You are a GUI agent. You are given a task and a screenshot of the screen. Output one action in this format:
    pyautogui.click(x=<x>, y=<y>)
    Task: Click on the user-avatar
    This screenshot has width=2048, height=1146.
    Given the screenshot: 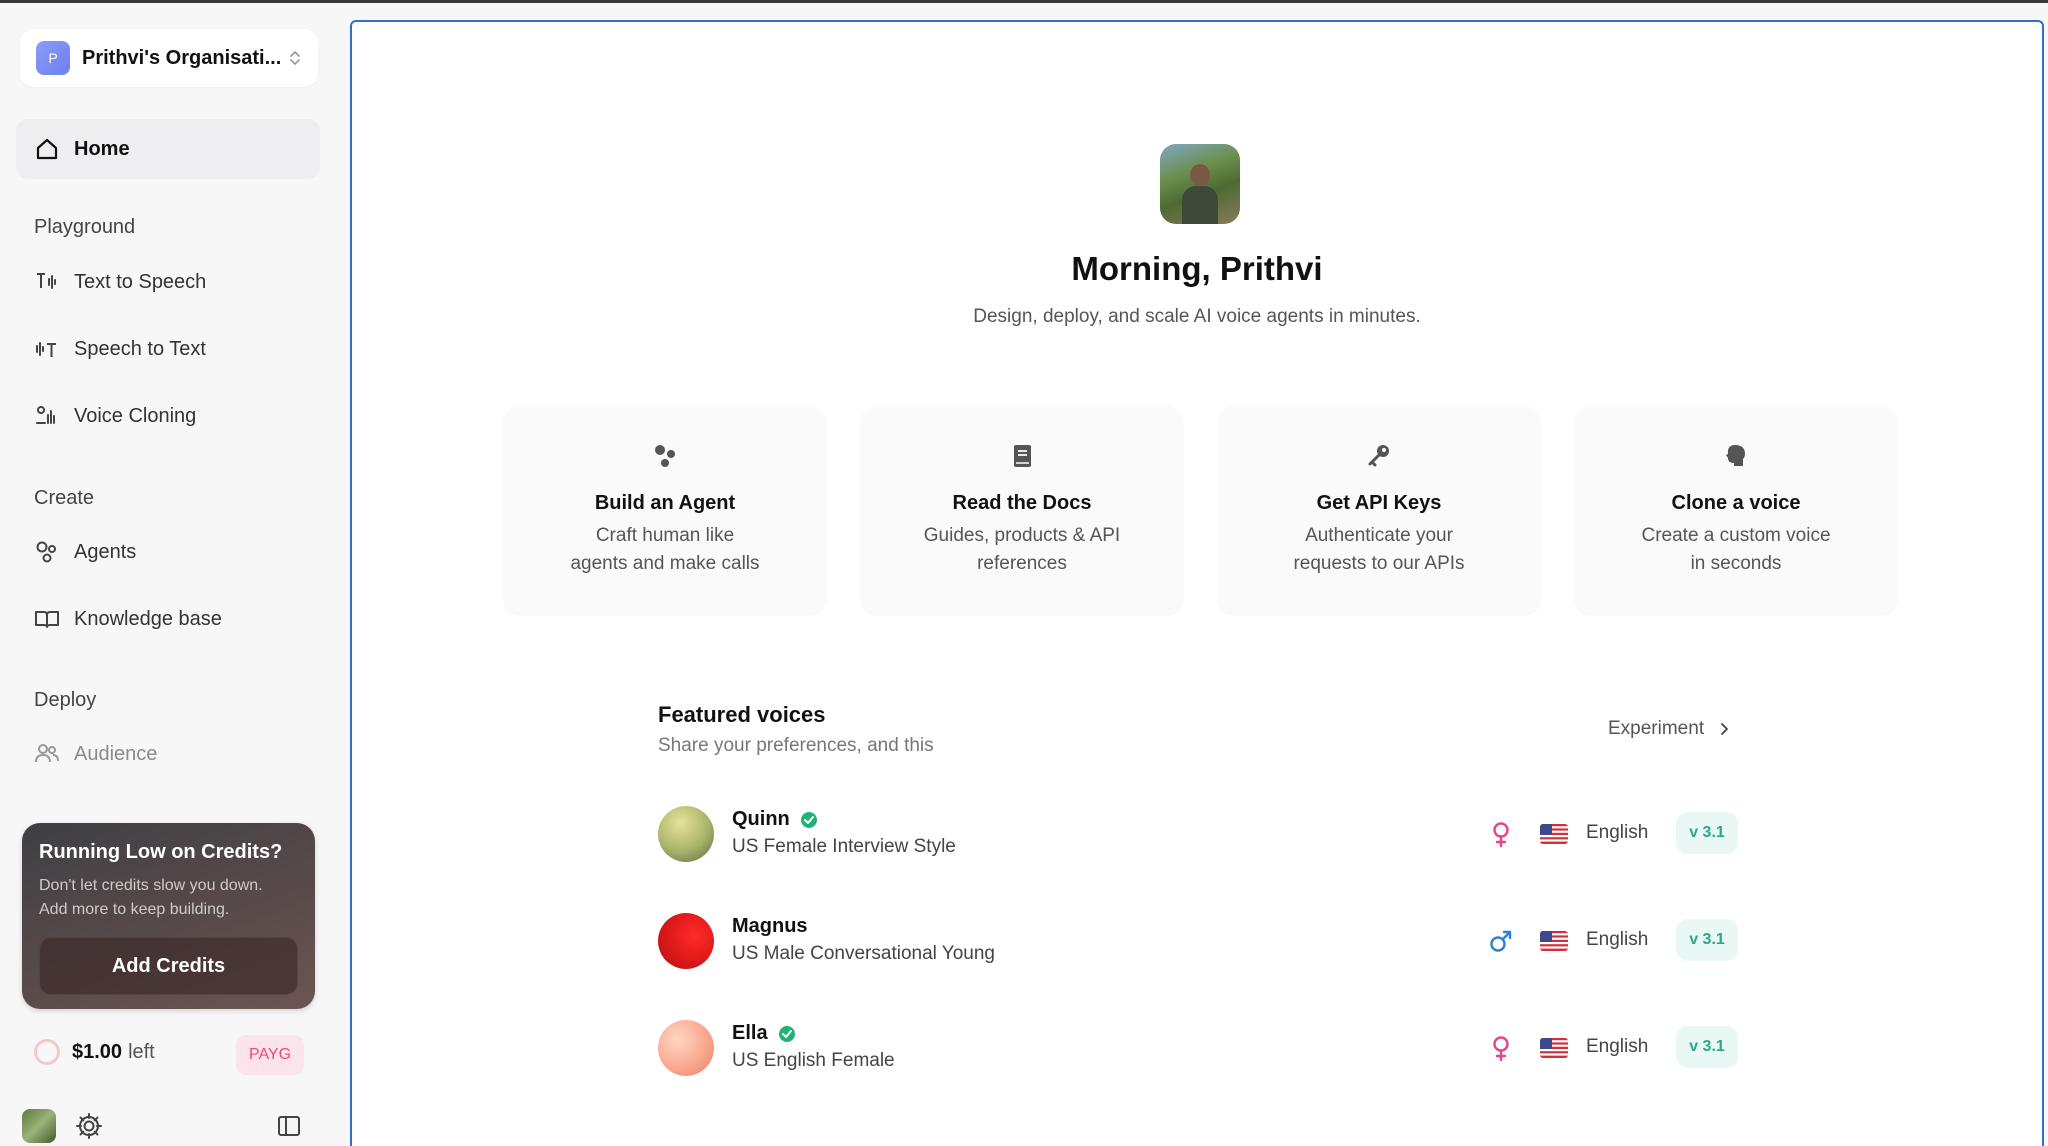 What is the action you would take?
    pyautogui.click(x=39, y=1126)
    